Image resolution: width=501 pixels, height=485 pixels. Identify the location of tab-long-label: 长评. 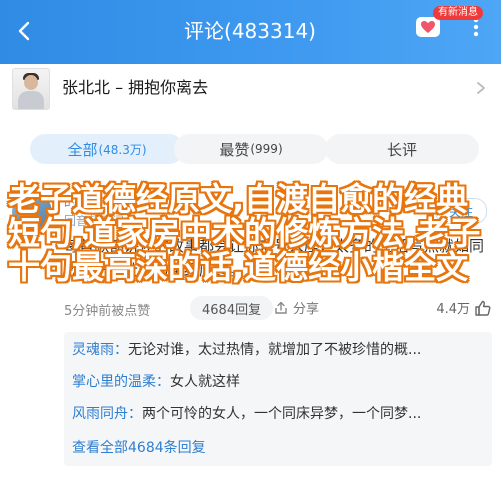
(401, 149).